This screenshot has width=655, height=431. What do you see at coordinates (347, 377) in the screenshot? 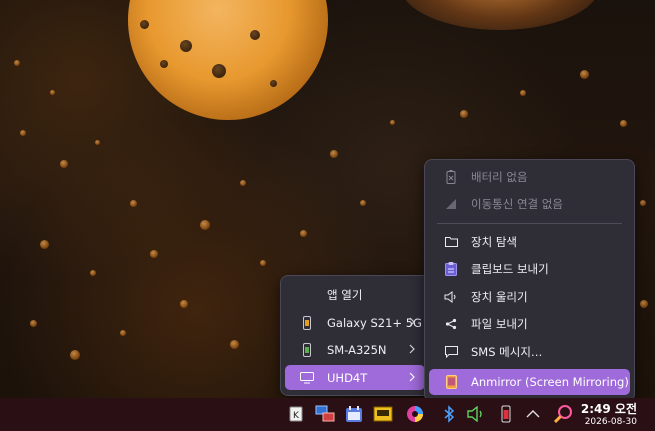
I see `device-label: UHD4T` at bounding box center [347, 377].